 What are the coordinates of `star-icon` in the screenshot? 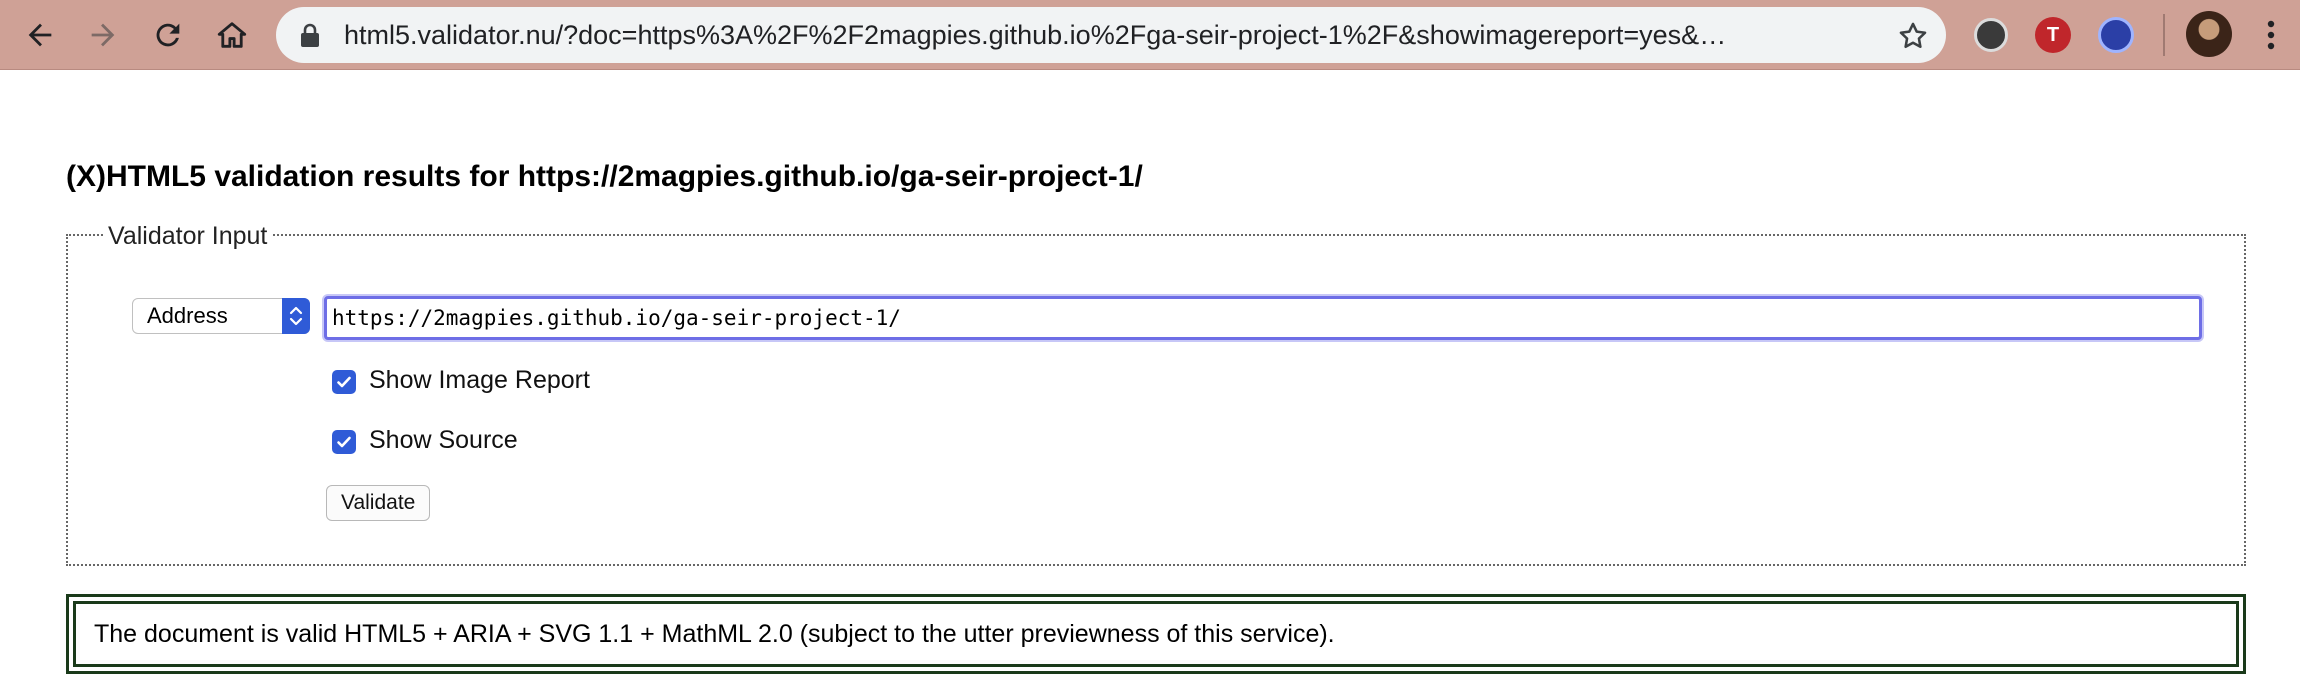 It's located at (1913, 36).